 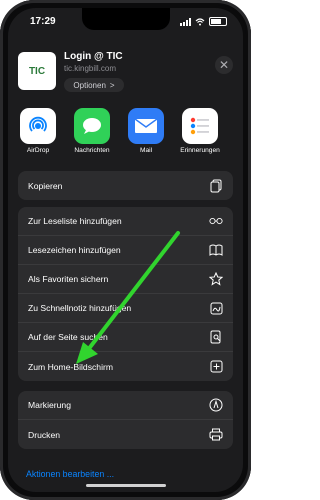 I want to click on annotation-arrow, so click(x=128, y=297).